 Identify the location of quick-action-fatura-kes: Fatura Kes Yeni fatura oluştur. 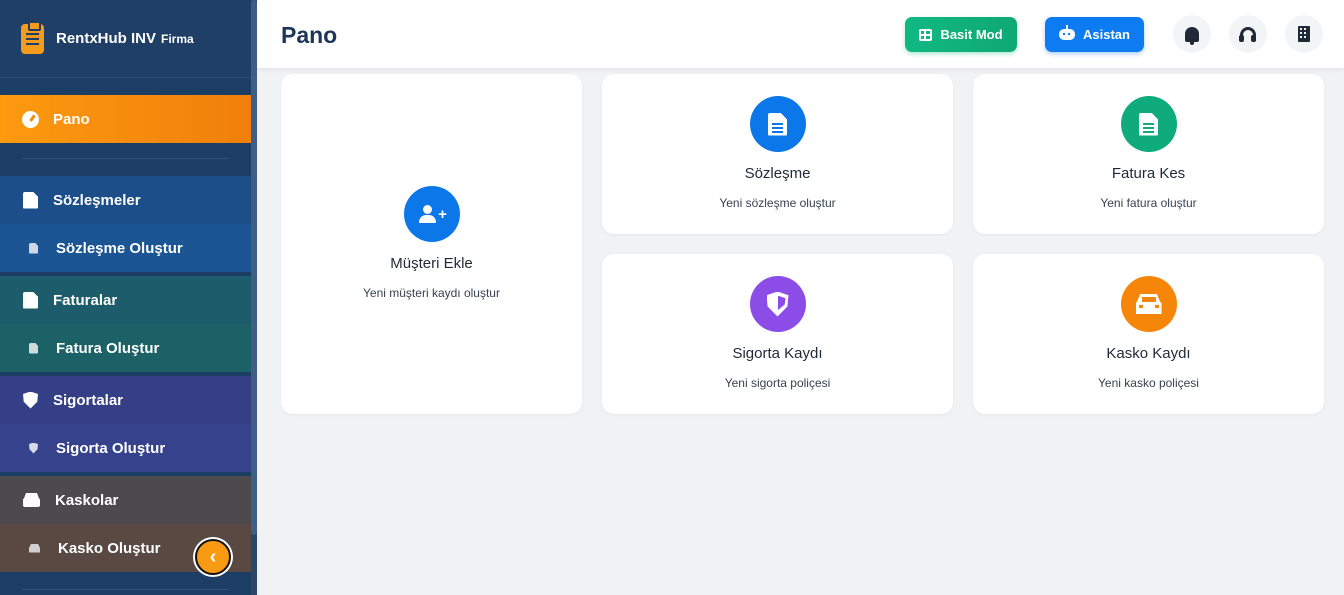
(1148, 154).